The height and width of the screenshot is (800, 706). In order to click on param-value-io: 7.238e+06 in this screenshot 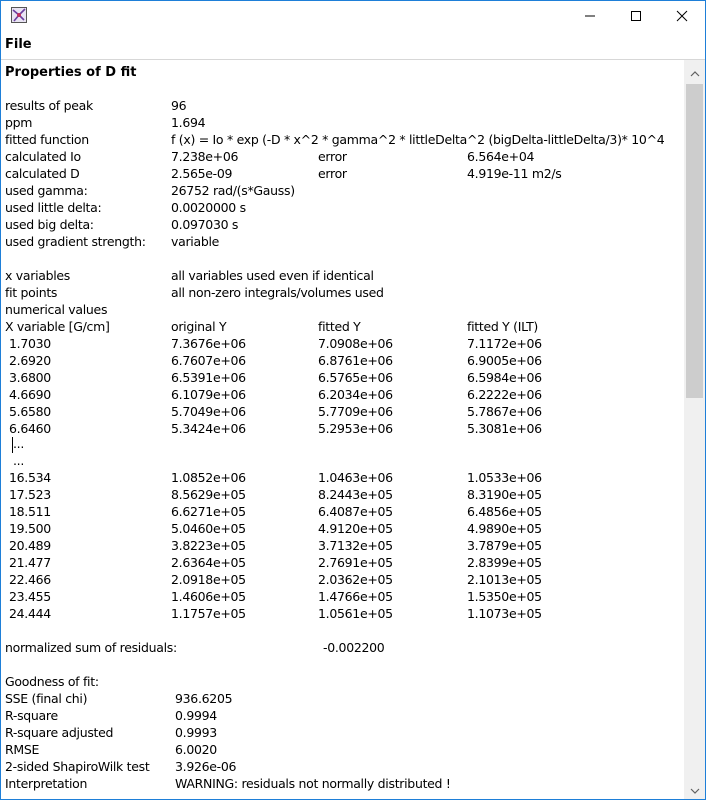, I will do `click(205, 156)`.